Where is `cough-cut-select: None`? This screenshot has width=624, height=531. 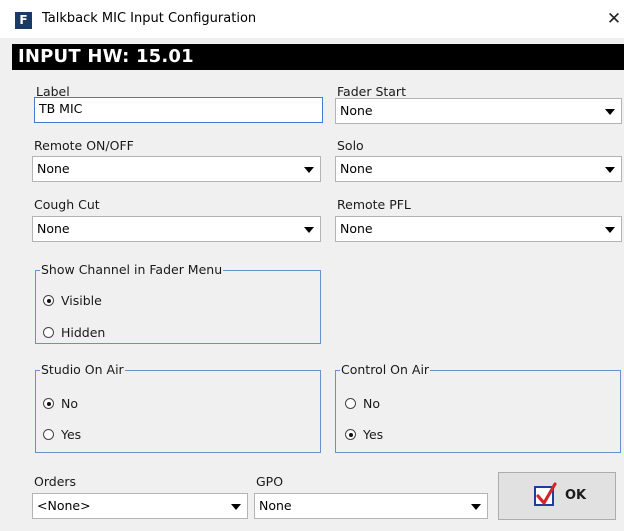 cough-cut-select: None is located at coordinates (176, 229).